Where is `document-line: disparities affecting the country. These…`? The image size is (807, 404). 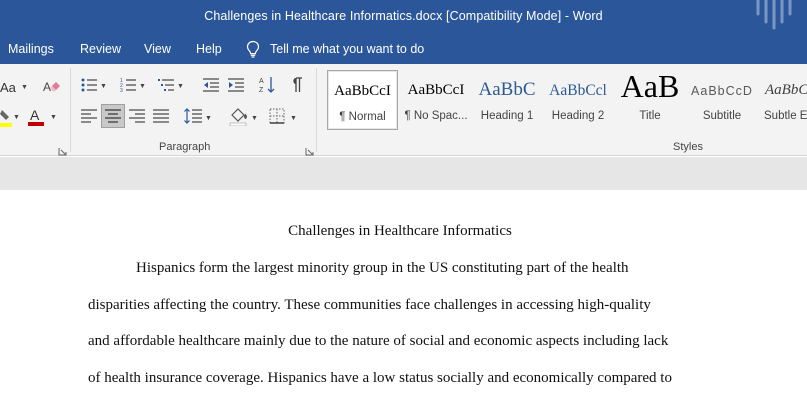 document-line: disparities affecting the country. These… is located at coordinates (369, 305).